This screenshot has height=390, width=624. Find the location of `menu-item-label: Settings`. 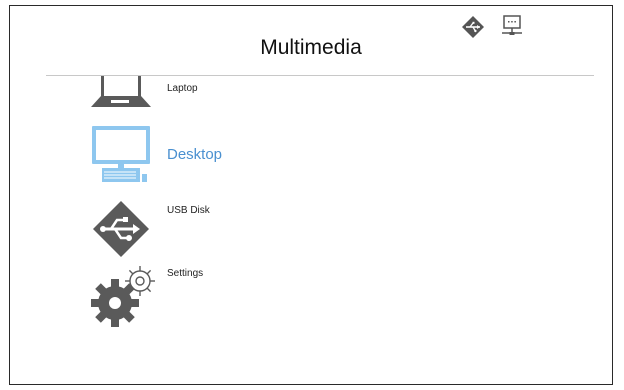

menu-item-label: Settings is located at coordinates (185, 273).